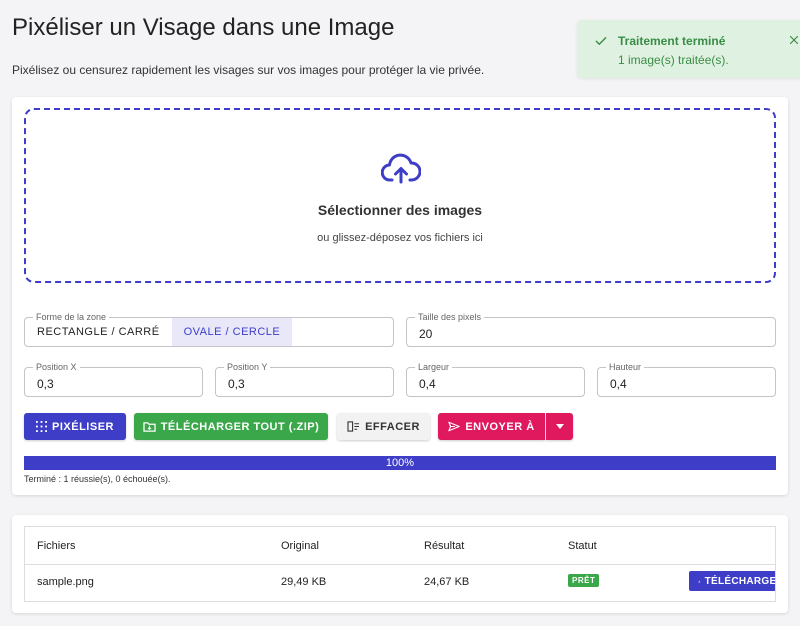 The width and height of the screenshot is (800, 626). What do you see at coordinates (392, 426) in the screenshot?
I see `clear-label: EFFACER` at bounding box center [392, 426].